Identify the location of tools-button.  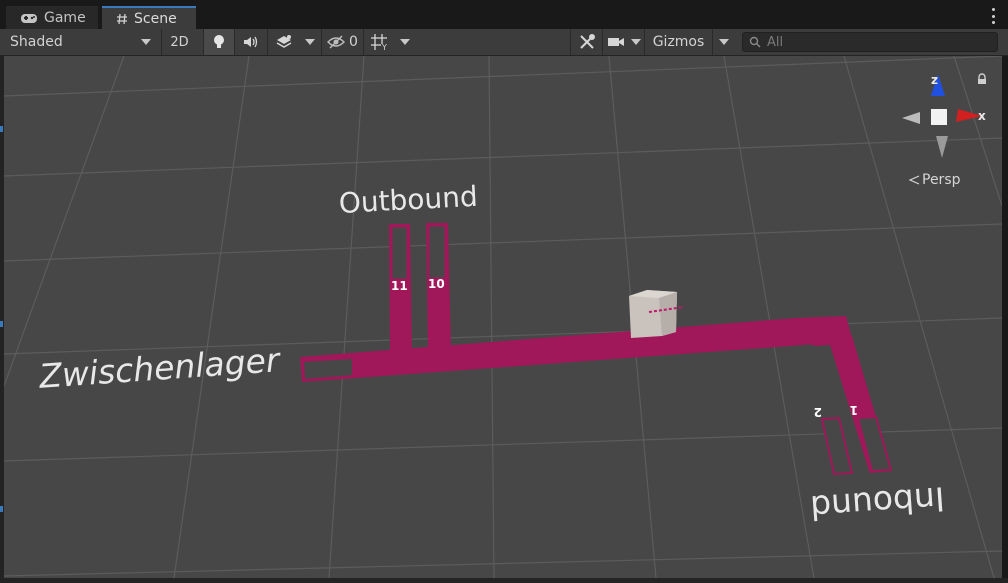
(586, 42).